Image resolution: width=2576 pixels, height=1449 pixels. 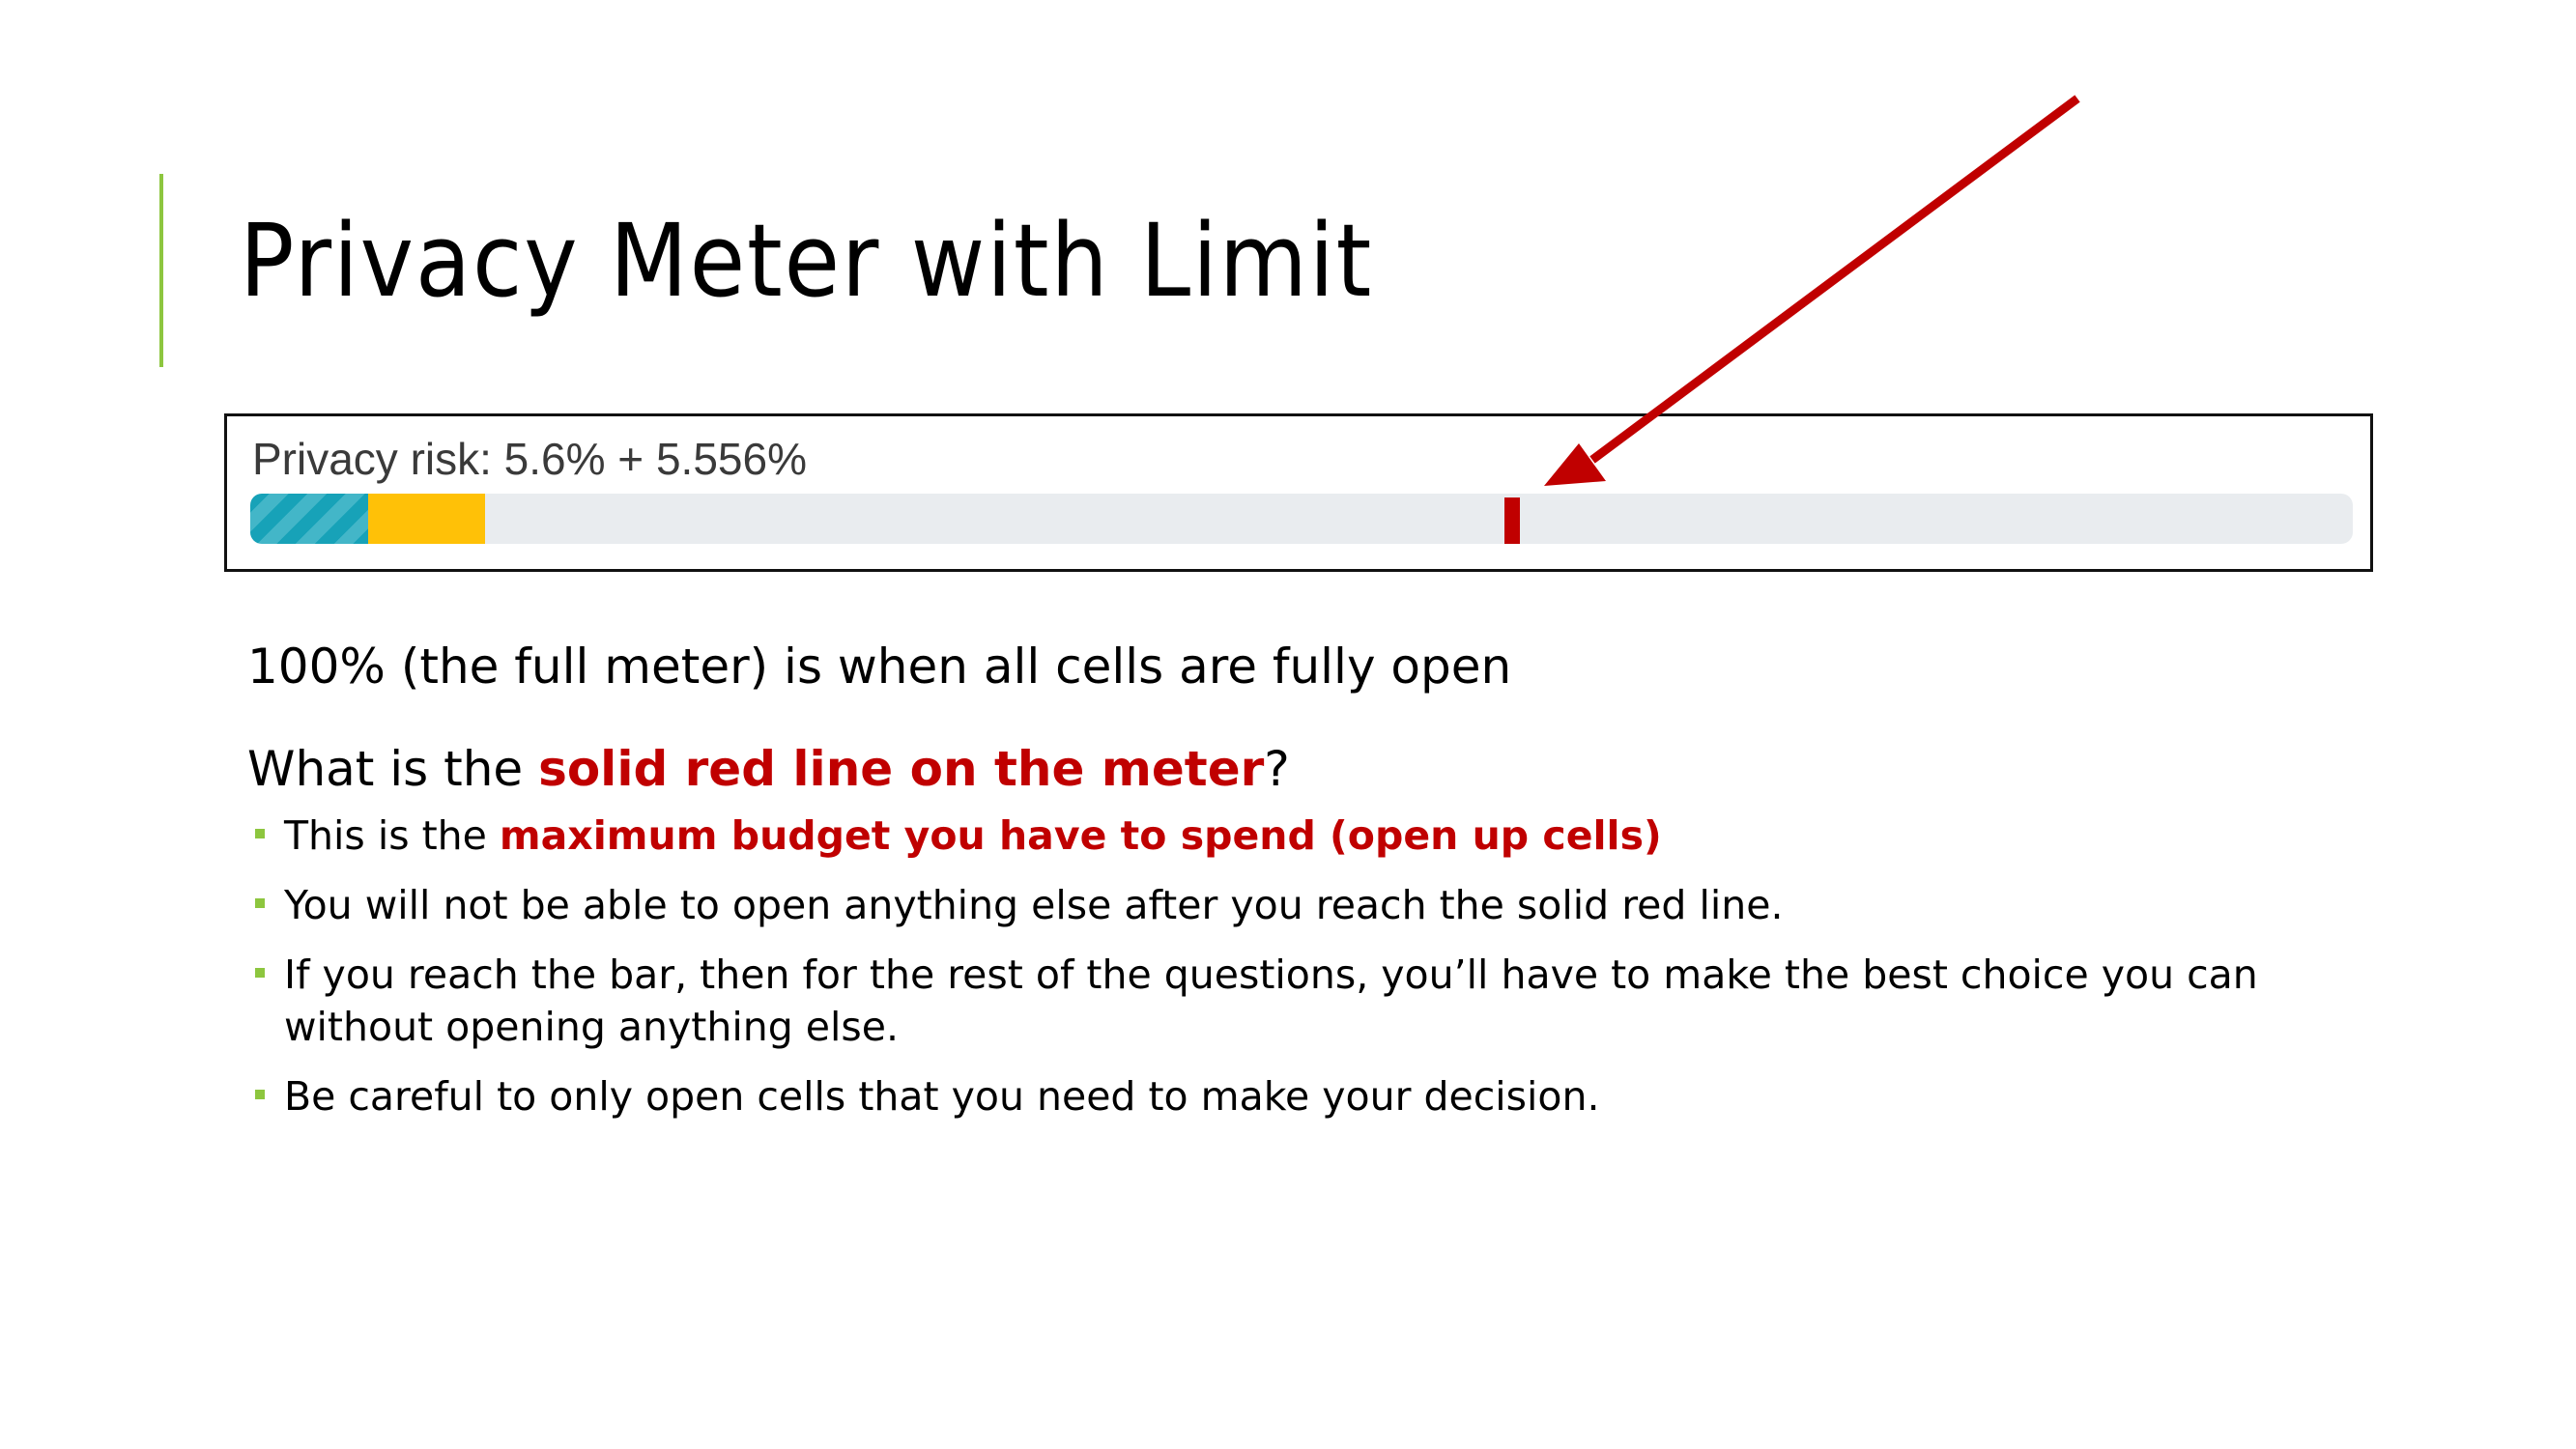 What do you see at coordinates (426, 519) in the screenshot?
I see `meter-pending-segment` at bounding box center [426, 519].